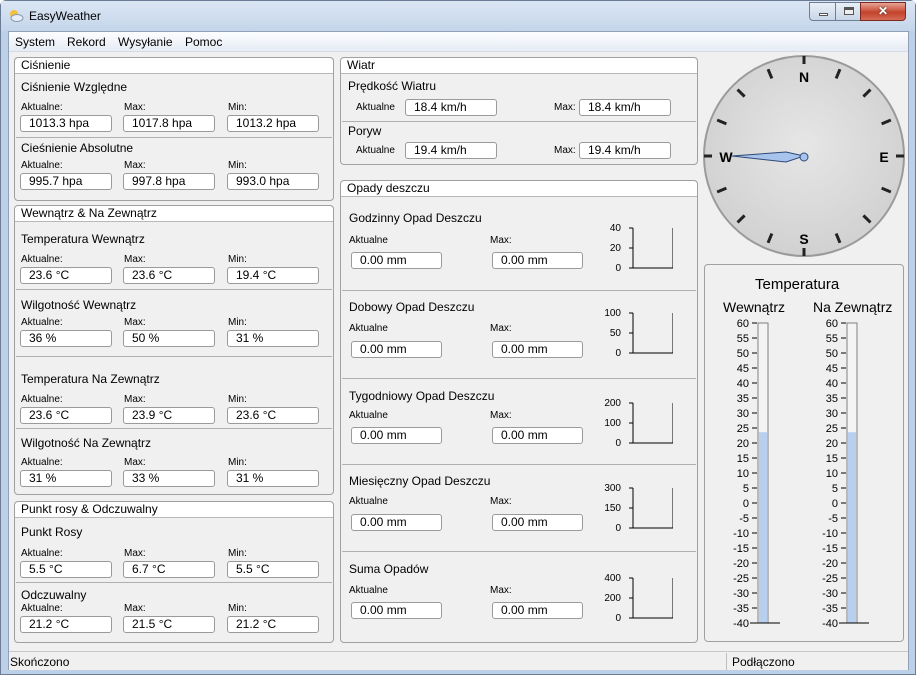 The height and width of the screenshot is (675, 916). Describe the element at coordinates (169, 624) in the screenshot. I see `feels-like-max: 21.5 °C` at that location.